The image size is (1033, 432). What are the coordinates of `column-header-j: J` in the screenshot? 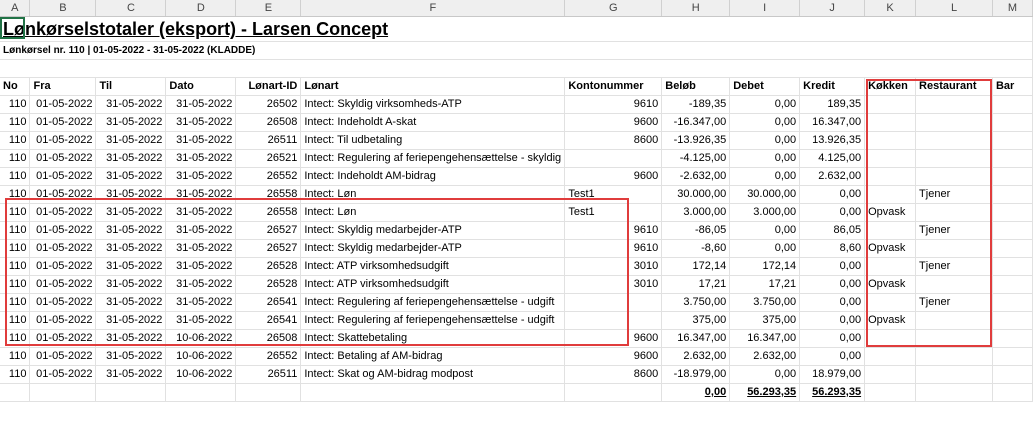 It's located at (832, 8).